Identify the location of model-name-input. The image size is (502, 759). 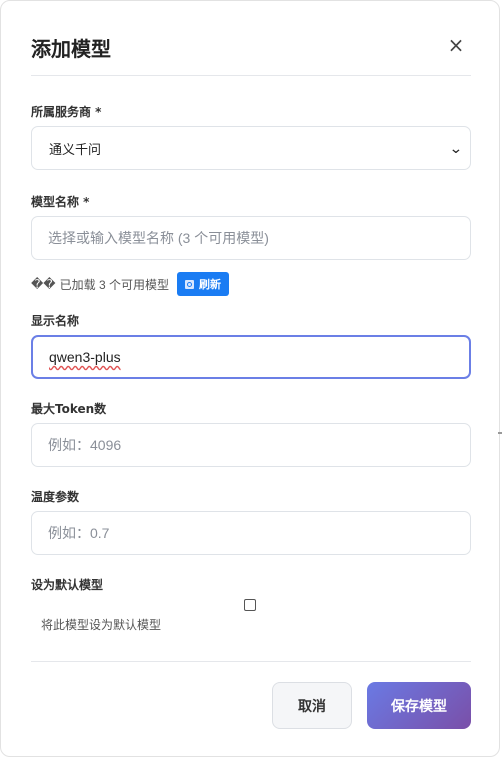
(251, 238).